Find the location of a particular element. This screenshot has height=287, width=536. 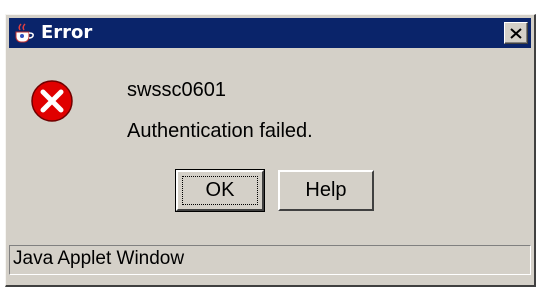

help-button-label: Help is located at coordinates (326, 190).